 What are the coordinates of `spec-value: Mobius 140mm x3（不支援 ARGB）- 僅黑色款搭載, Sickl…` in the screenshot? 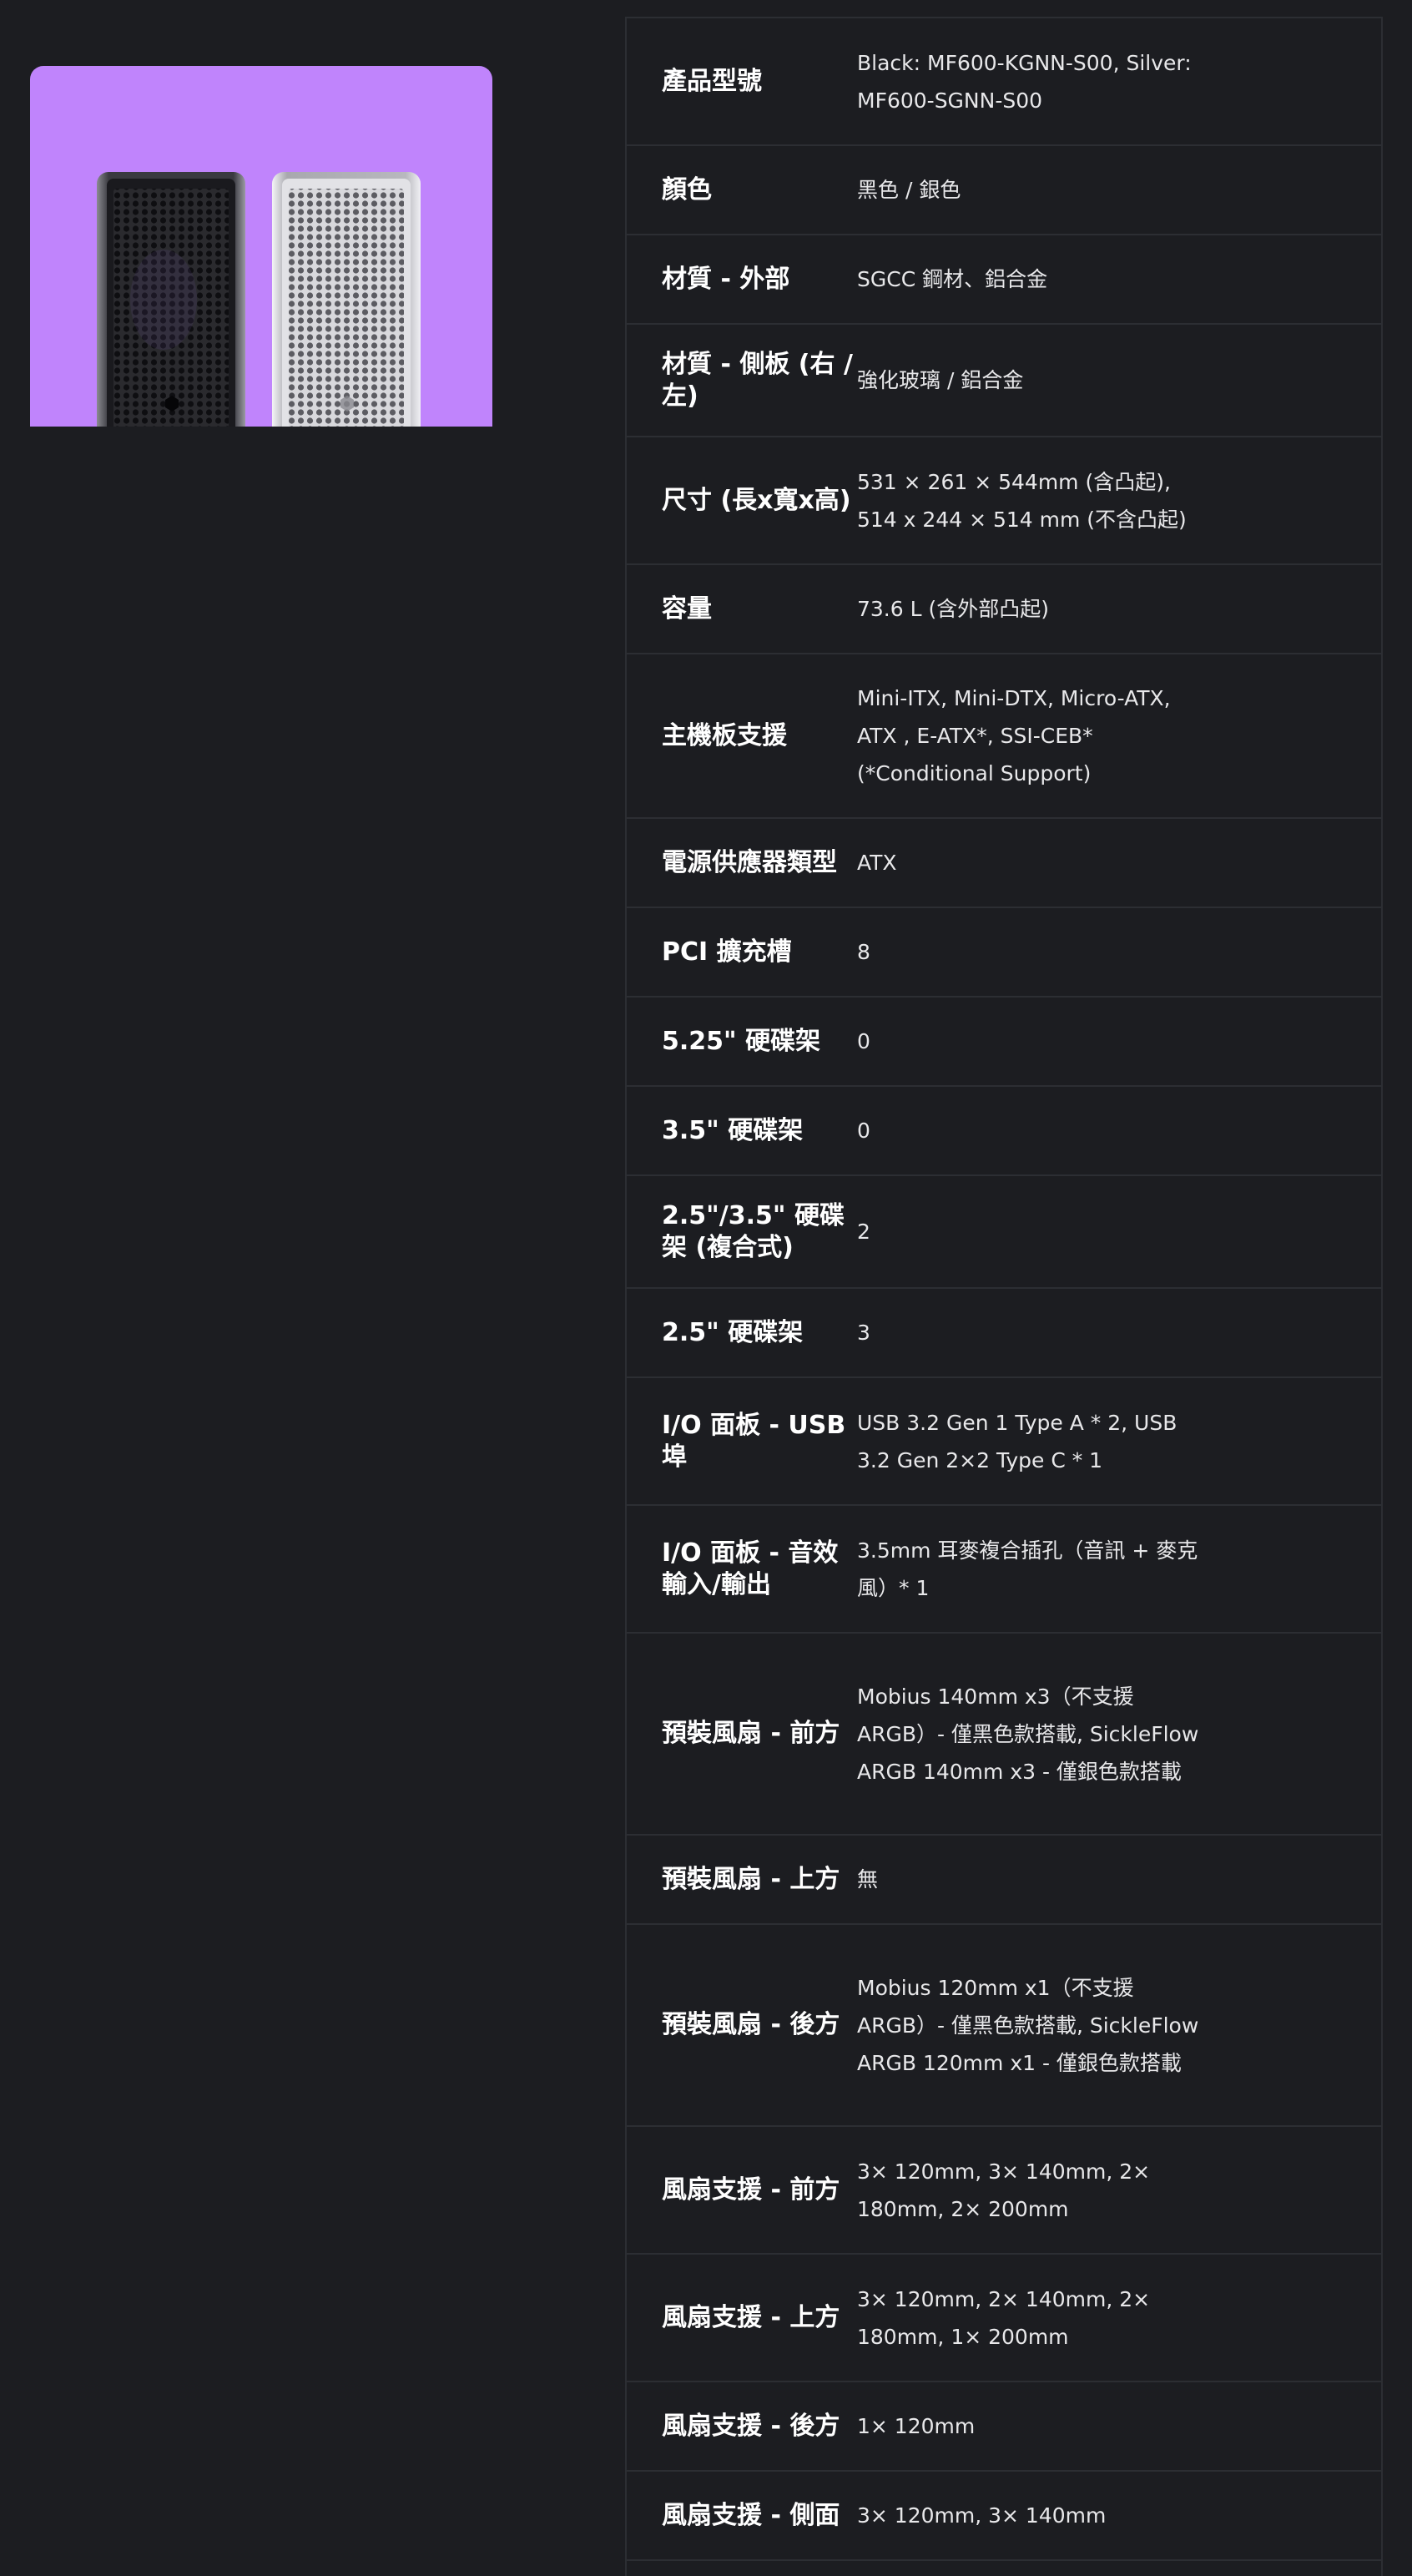 It's located at (1028, 1734).